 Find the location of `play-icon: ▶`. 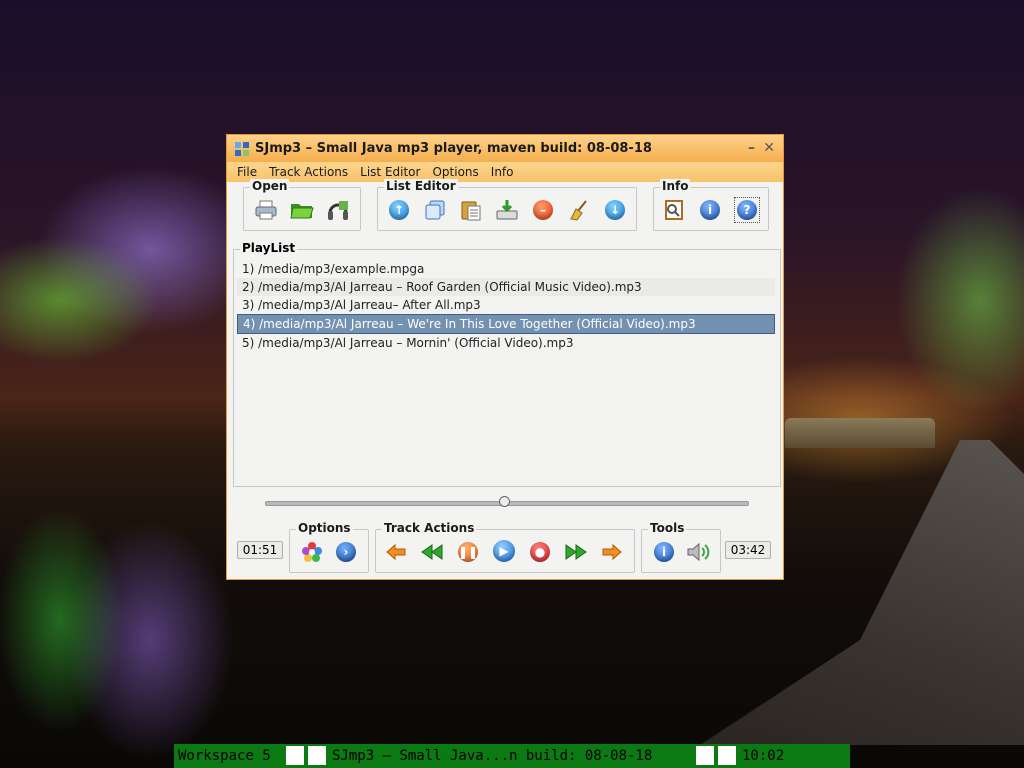

play-icon: ▶ is located at coordinates (504, 551).